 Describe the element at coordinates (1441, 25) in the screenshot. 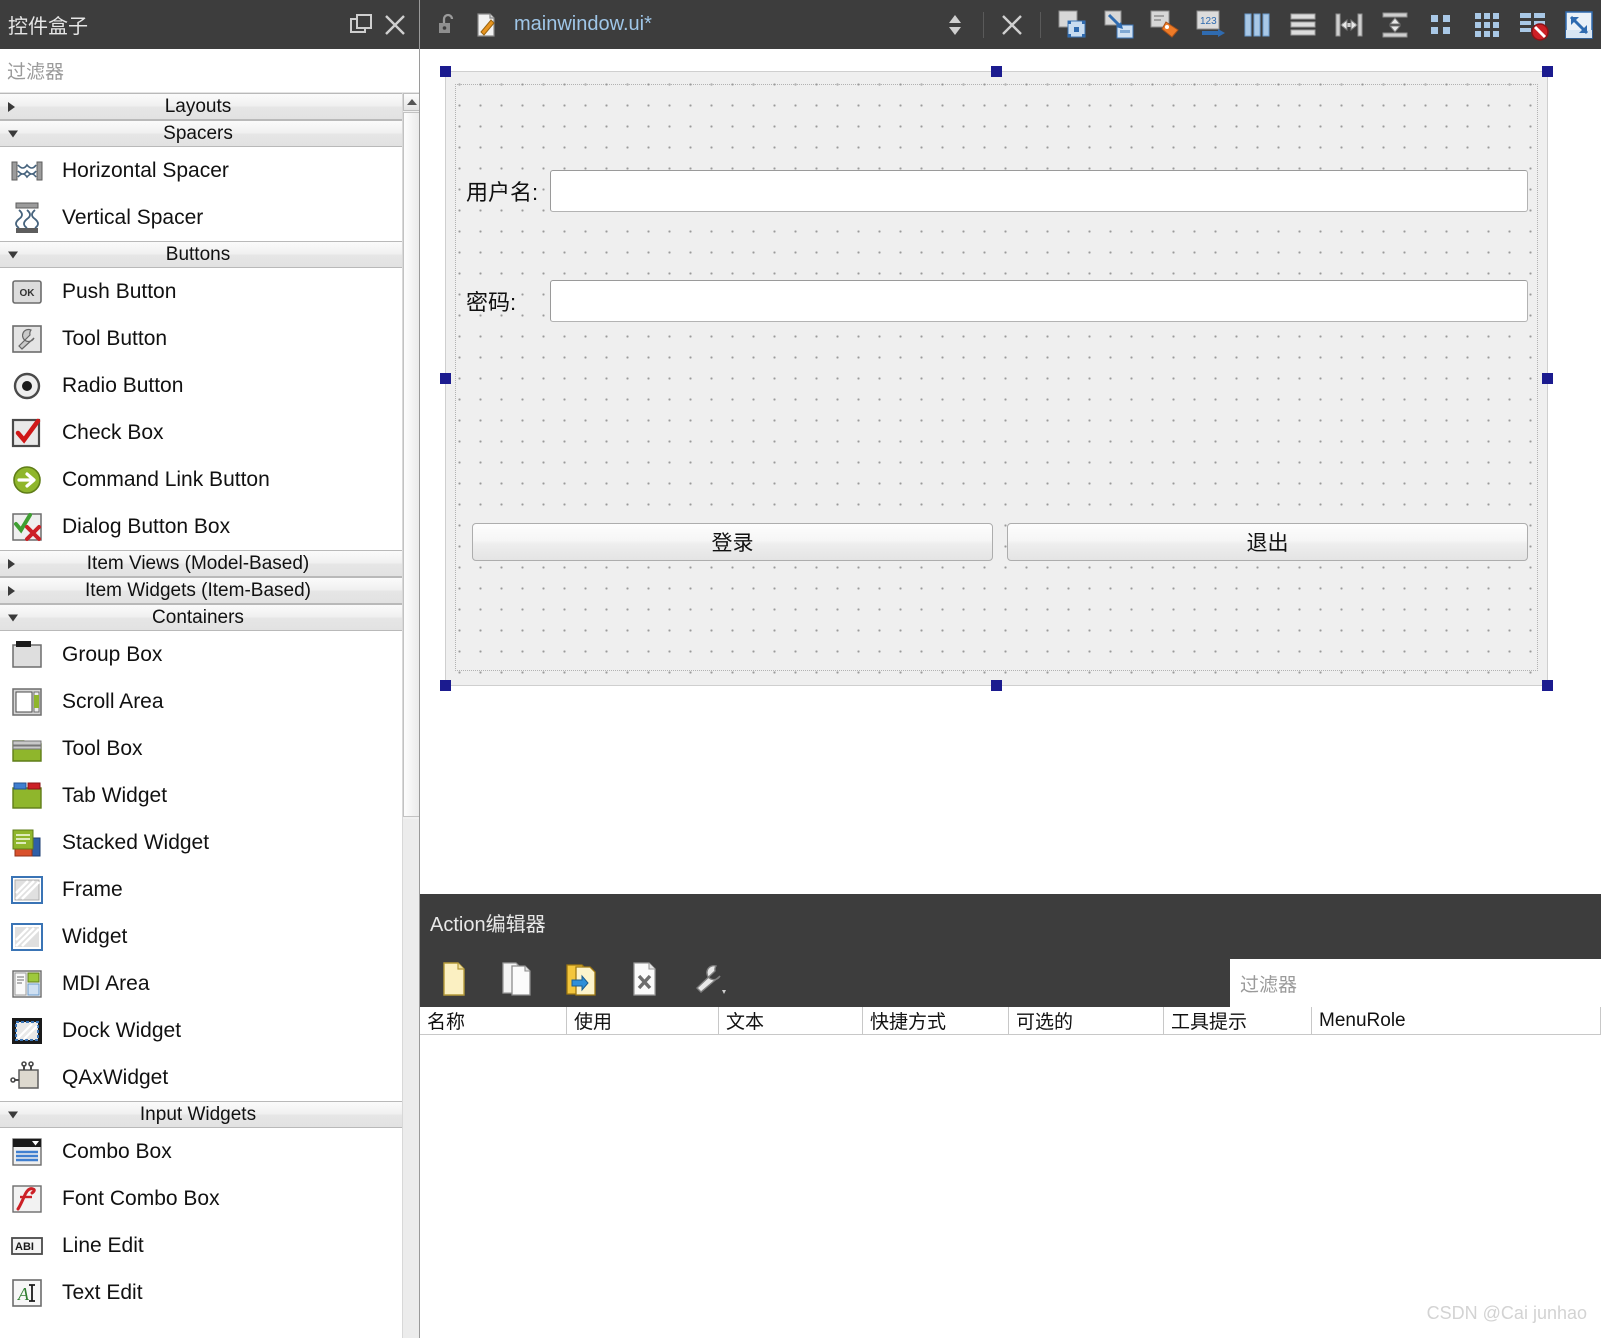

I see `layout-form-tool` at that location.